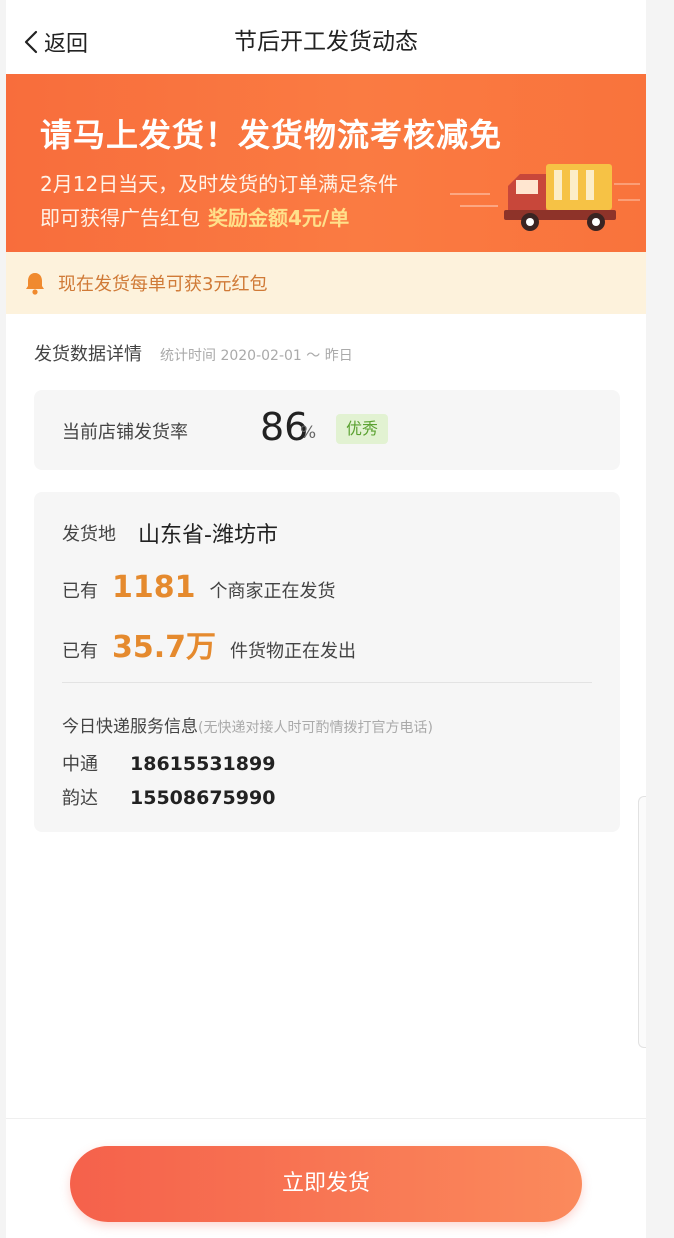  Describe the element at coordinates (120, 218) in the screenshot. I see `banner-reward-prefix: 即可获得广告红包` at that location.